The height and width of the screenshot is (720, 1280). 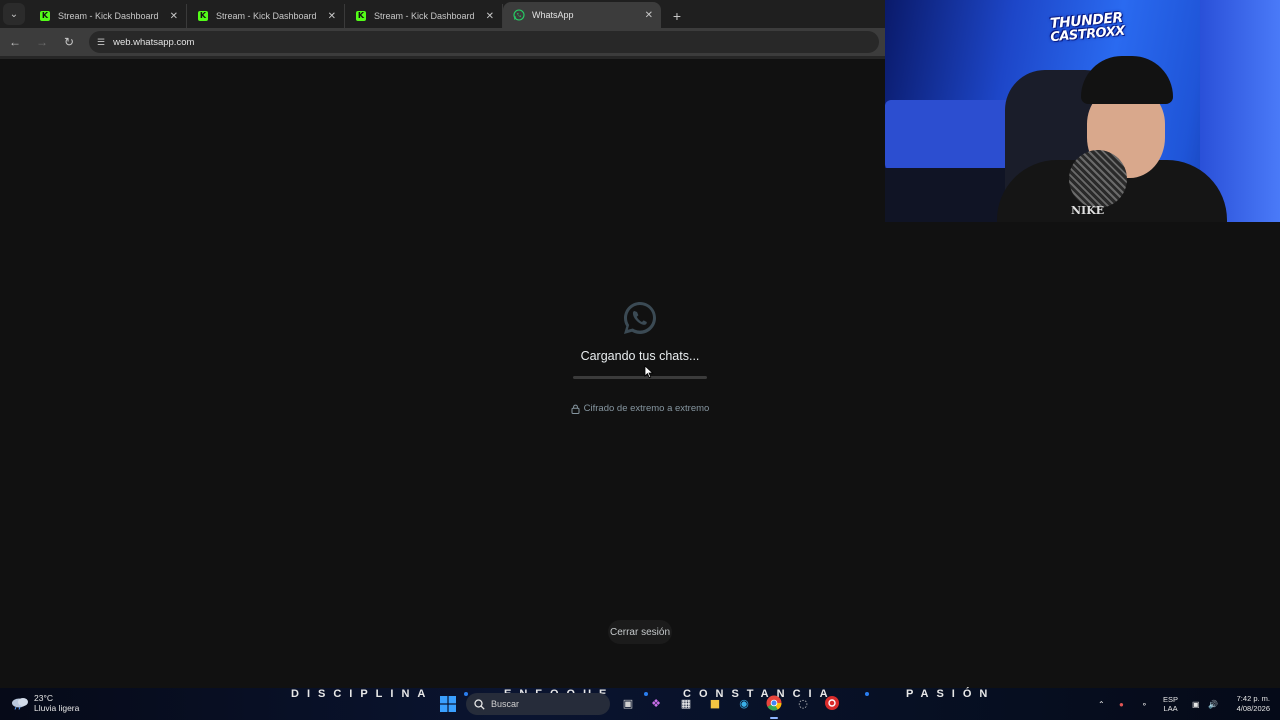 What do you see at coordinates (1127, 80) in the screenshot?
I see `webcam-streamer-cap` at bounding box center [1127, 80].